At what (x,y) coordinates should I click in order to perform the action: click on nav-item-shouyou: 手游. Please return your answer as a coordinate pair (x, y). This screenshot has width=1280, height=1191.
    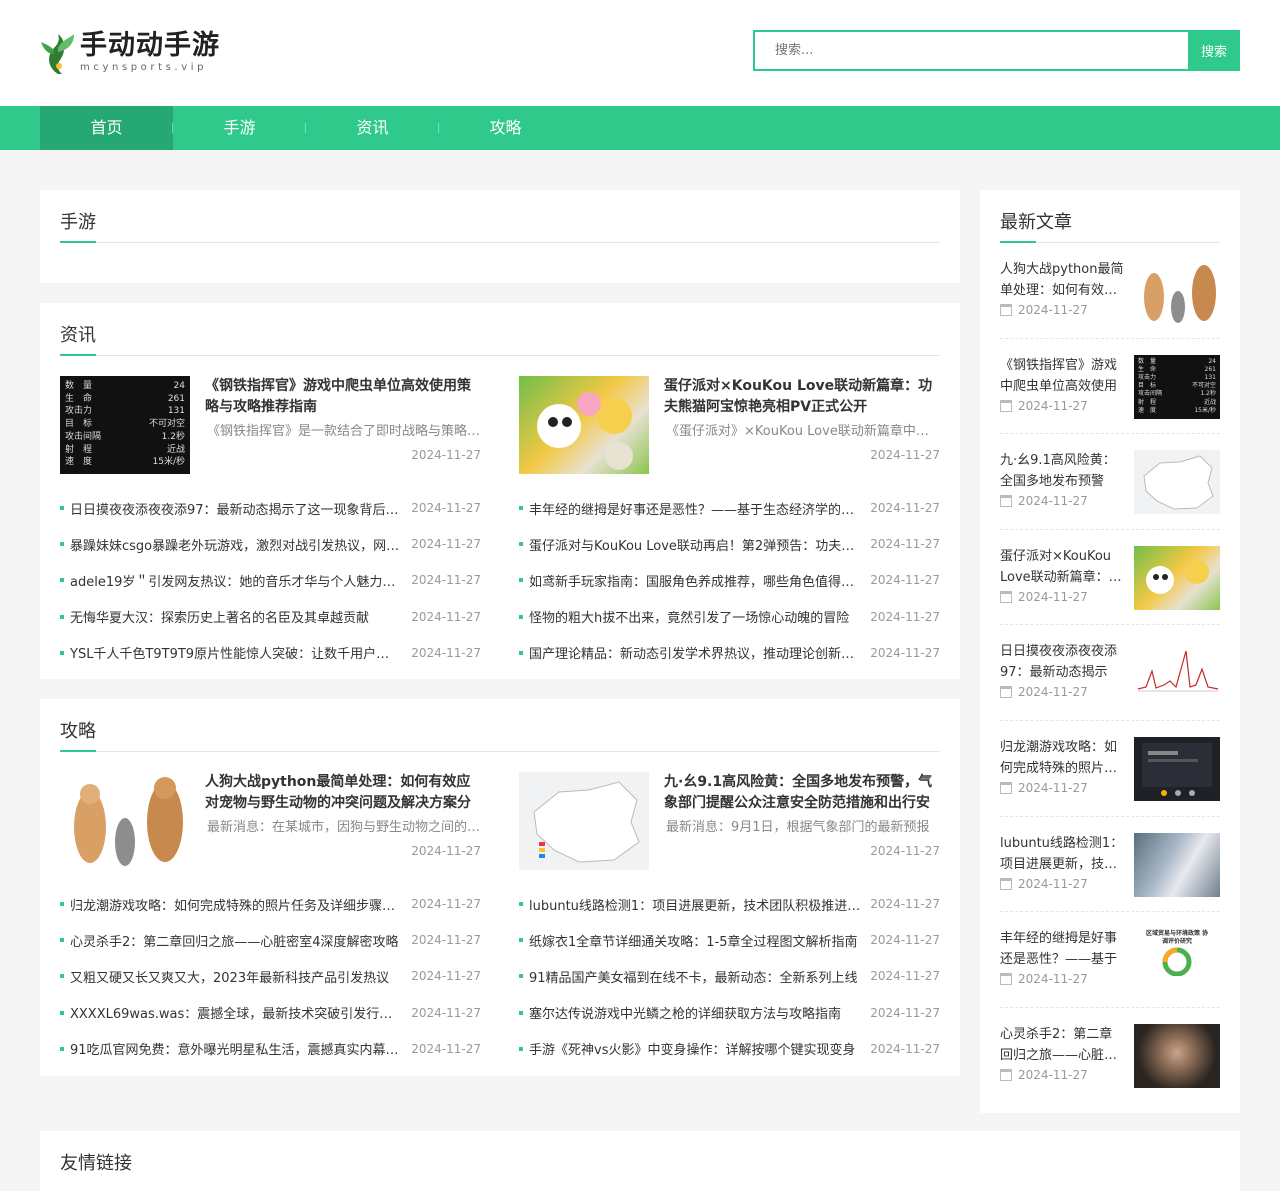
    Looking at the image, I should click on (239, 128).